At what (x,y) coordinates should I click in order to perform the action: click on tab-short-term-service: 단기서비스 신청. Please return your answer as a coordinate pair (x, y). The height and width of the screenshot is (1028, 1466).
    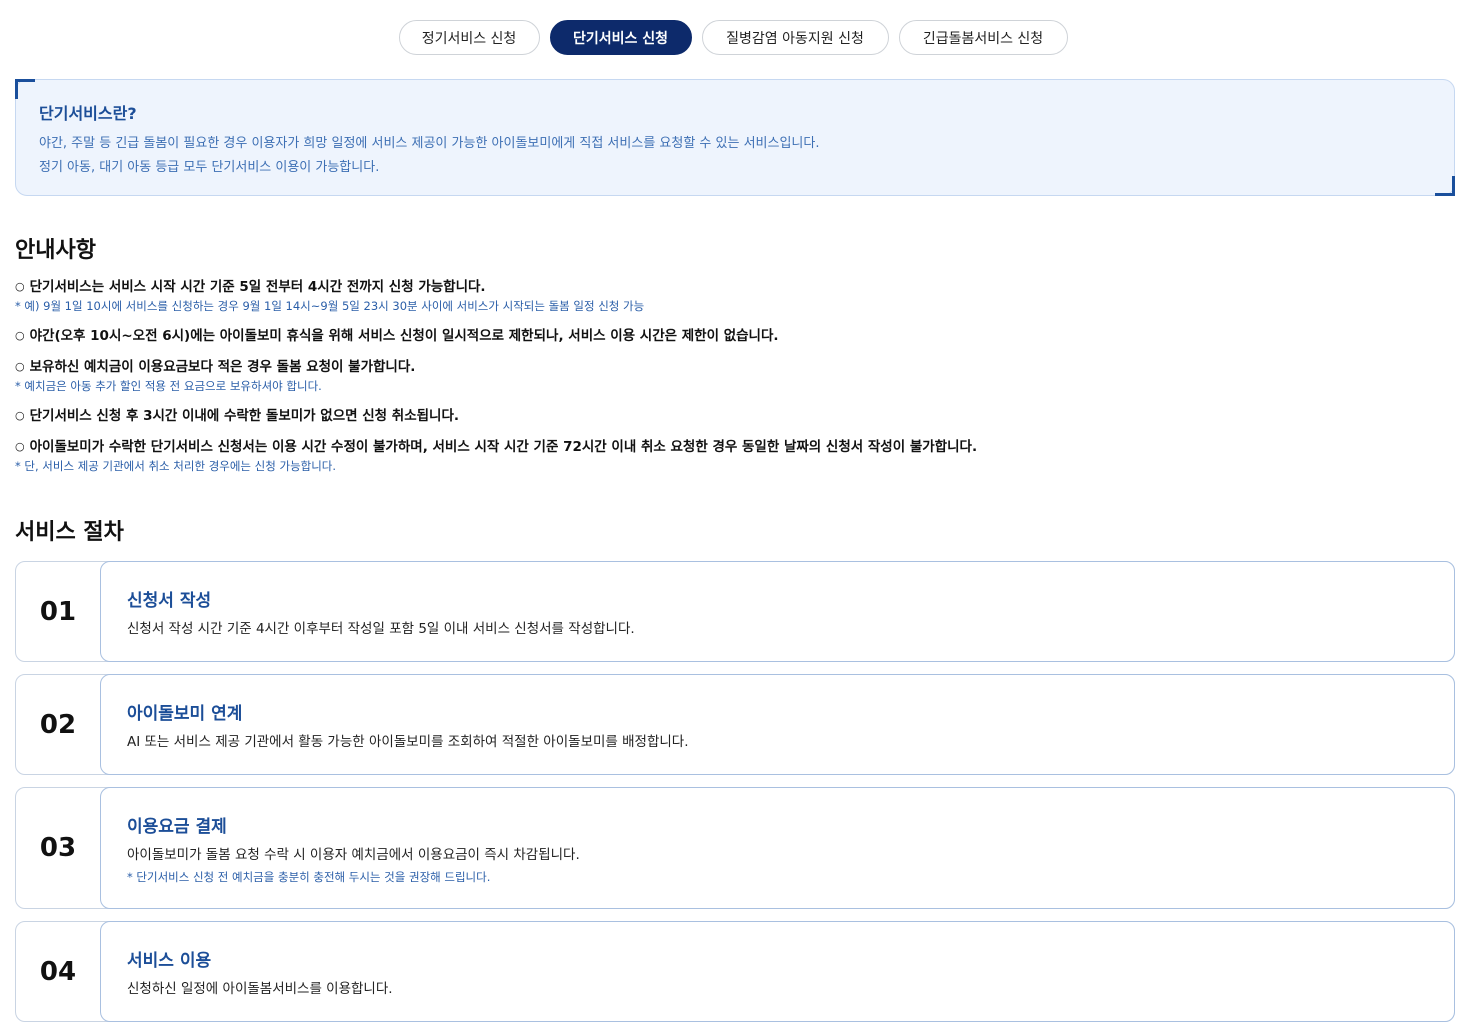
    Looking at the image, I should click on (620, 37).